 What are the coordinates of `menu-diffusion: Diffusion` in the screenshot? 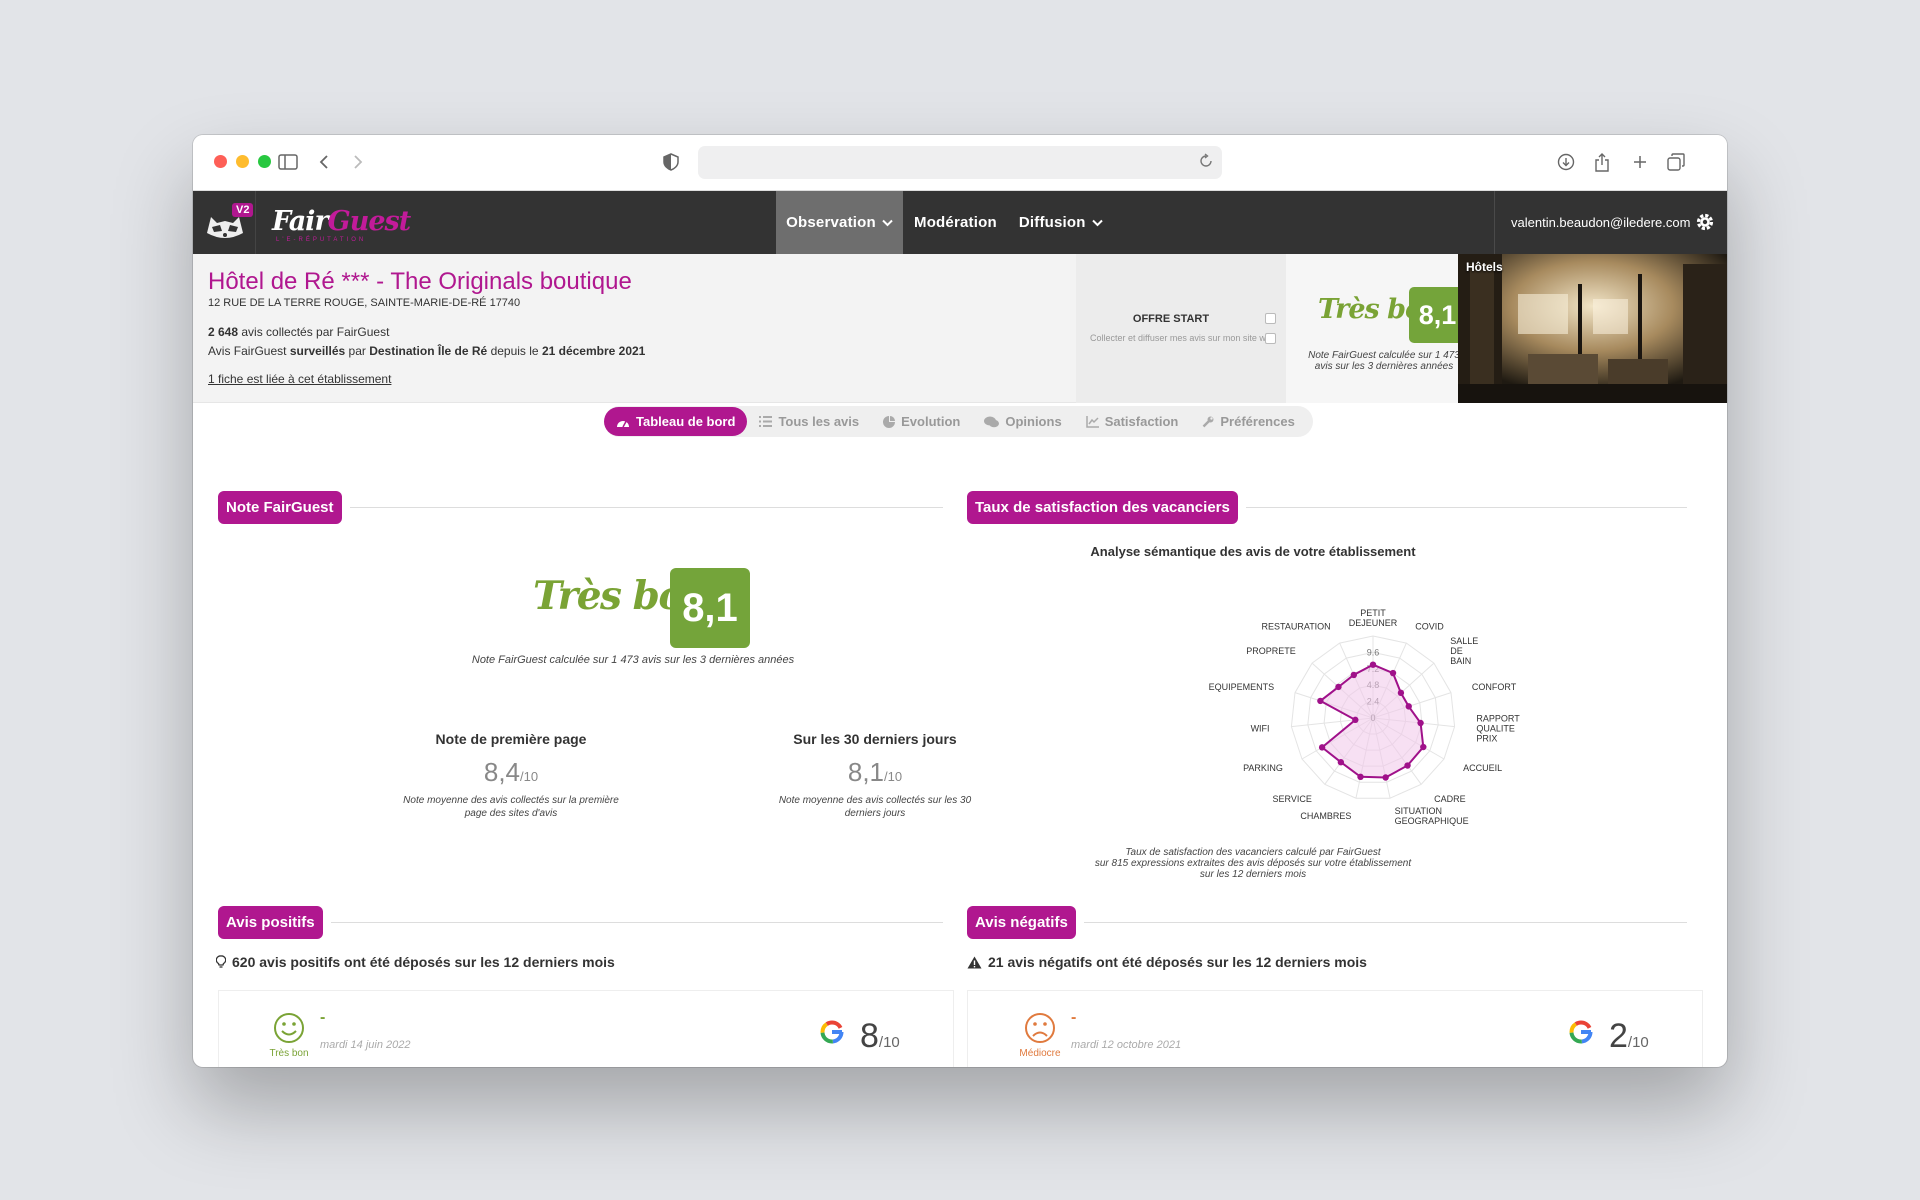 It's located at (1061, 222).